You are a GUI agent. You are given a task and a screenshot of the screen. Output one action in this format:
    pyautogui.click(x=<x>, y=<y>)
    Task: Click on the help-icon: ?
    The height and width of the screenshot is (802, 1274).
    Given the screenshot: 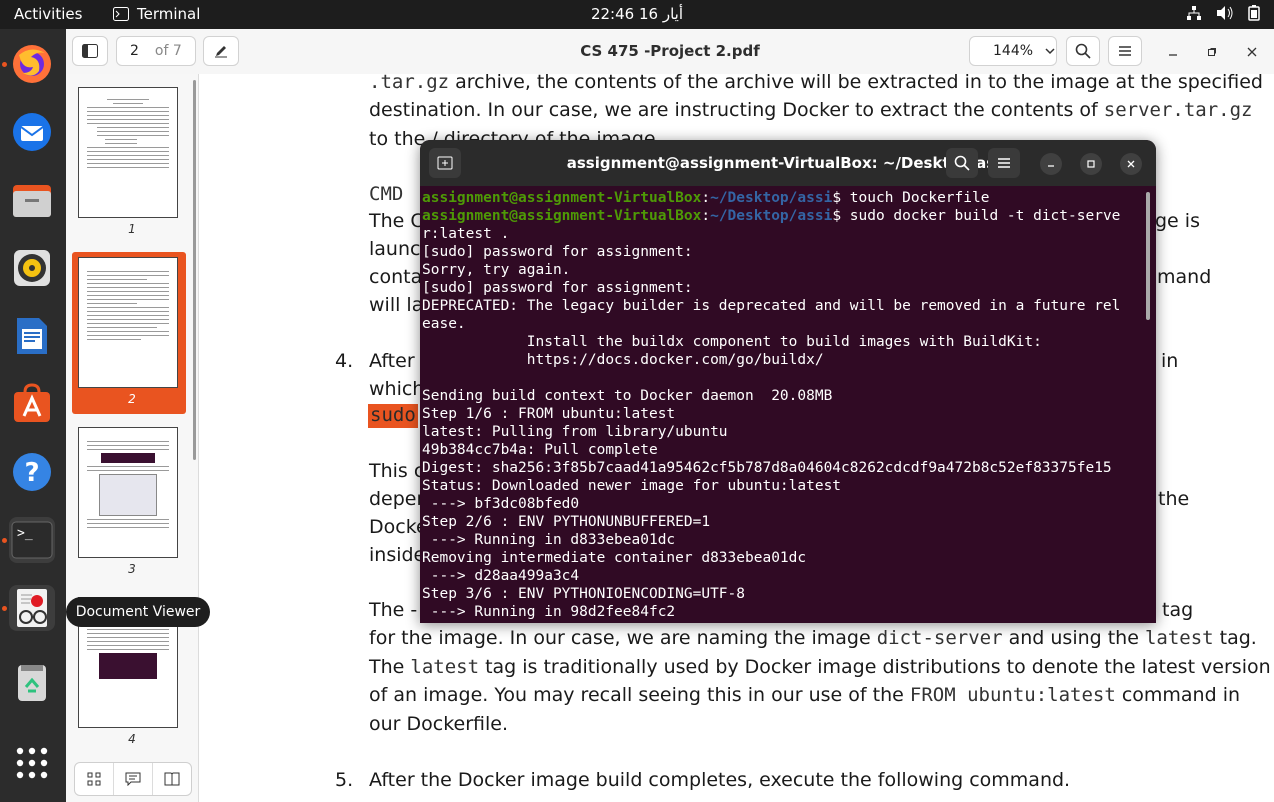 What is the action you would take?
    pyautogui.click(x=32, y=472)
    